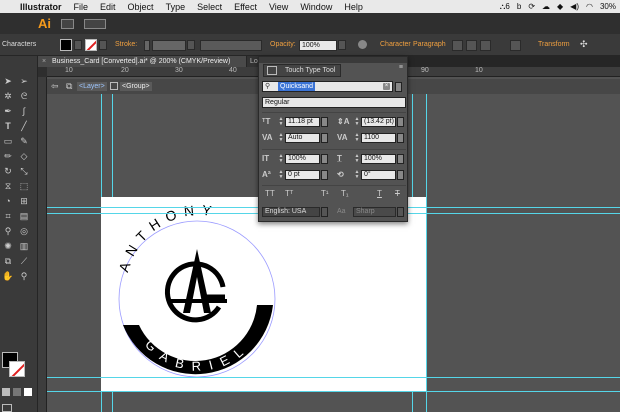  I want to click on width-tool-icon: ⧖, so click(8, 186).